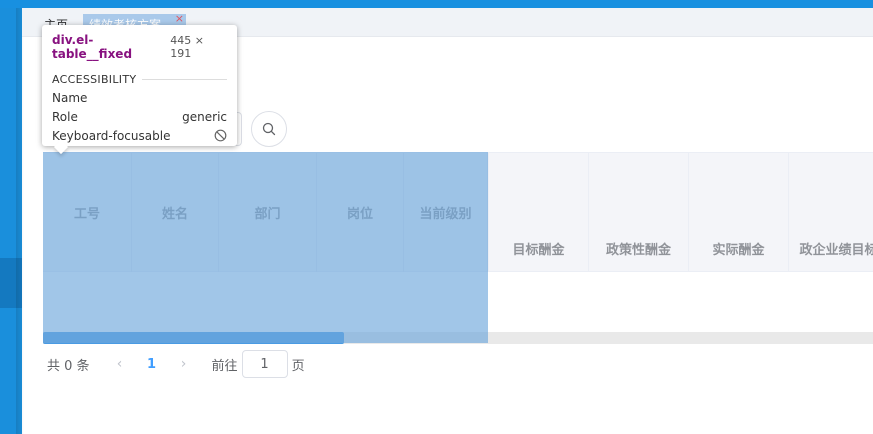  Describe the element at coordinates (224, 366) in the screenshot. I see `goto-label: 前往` at that location.